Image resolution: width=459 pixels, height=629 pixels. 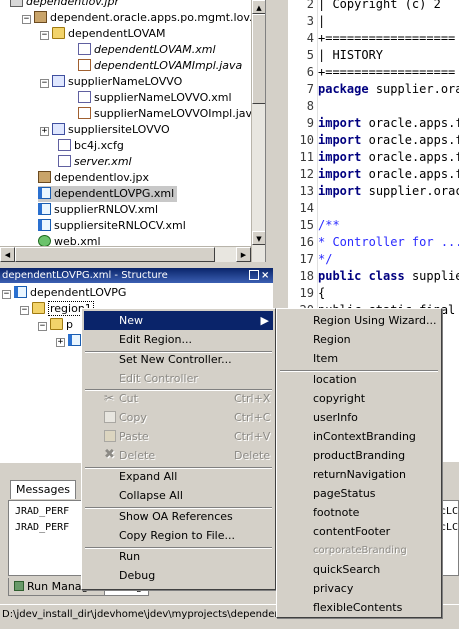 What do you see at coordinates (373, 293) in the screenshot?
I see `code-line: 19 {` at bounding box center [373, 293].